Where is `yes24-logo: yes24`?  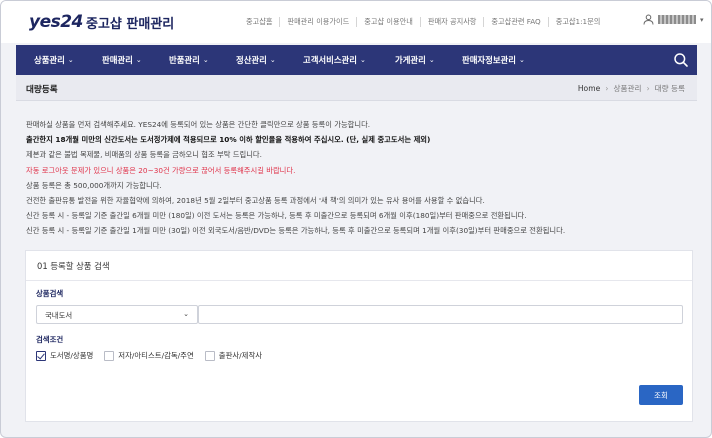
yes24-logo: yes24 is located at coordinates (56, 22).